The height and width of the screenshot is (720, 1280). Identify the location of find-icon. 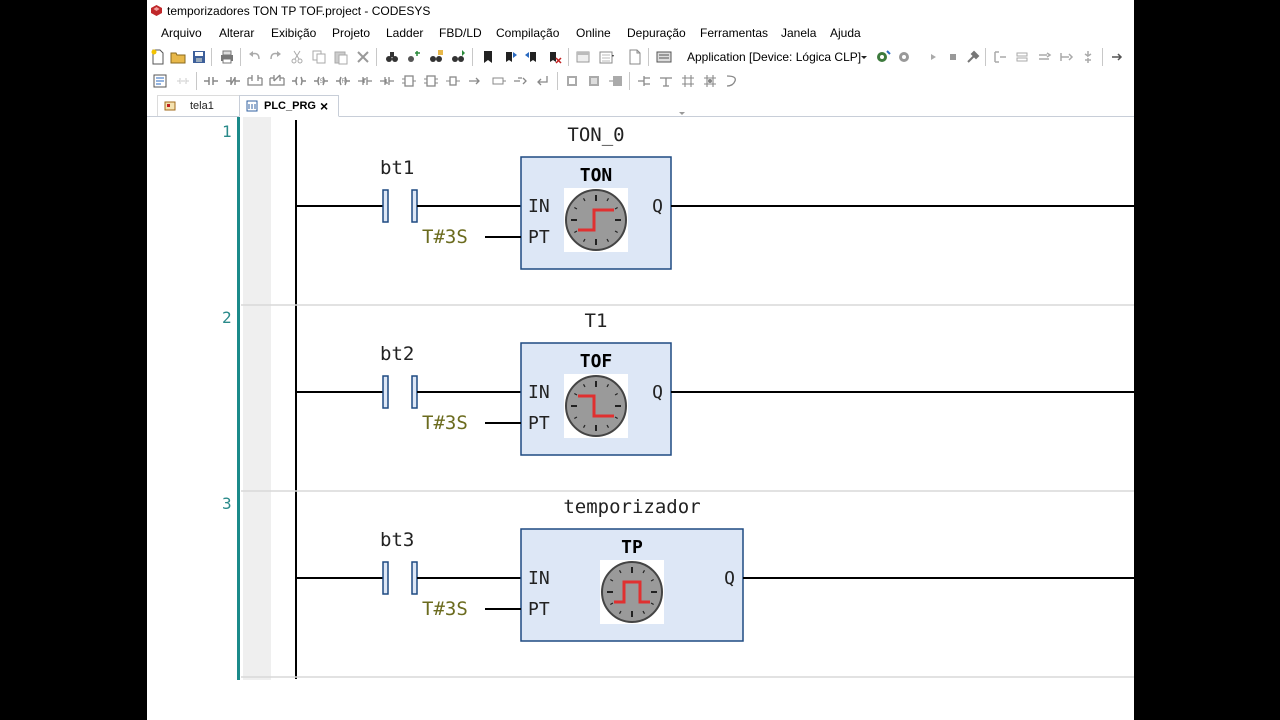
(392, 57).